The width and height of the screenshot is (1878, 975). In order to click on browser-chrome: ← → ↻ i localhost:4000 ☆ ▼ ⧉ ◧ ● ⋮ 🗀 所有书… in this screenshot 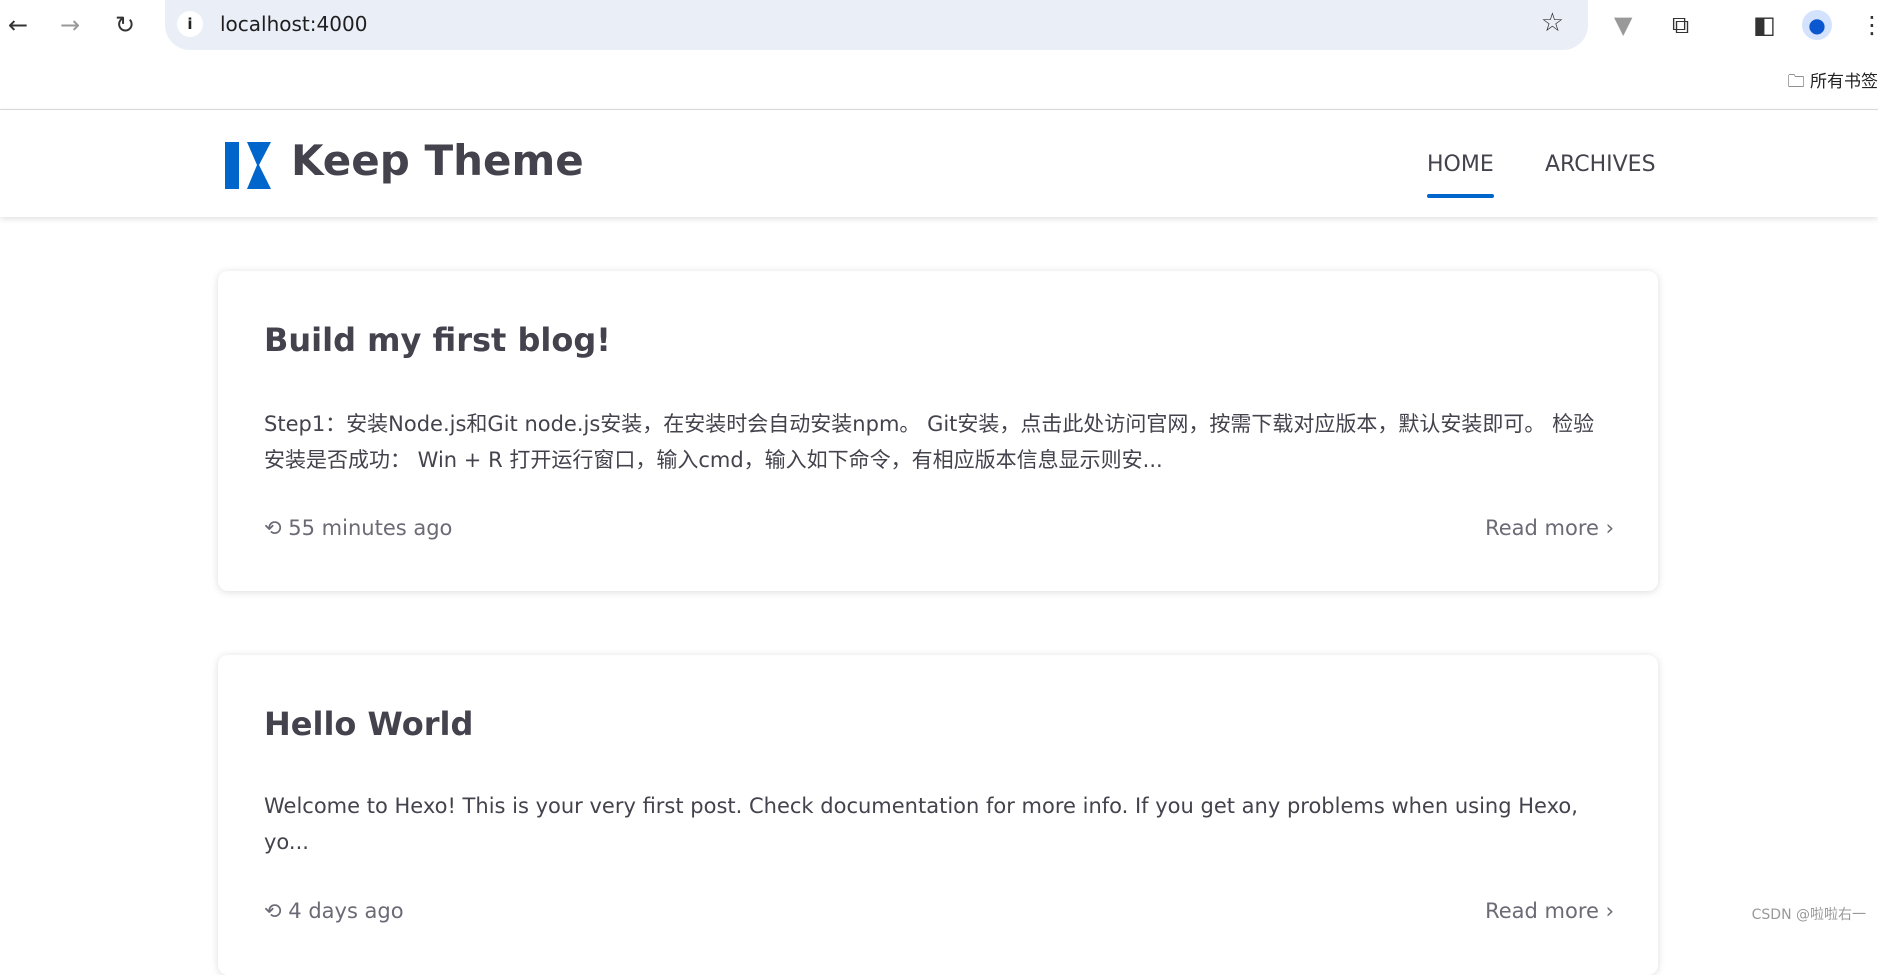, I will do `click(939, 55)`.